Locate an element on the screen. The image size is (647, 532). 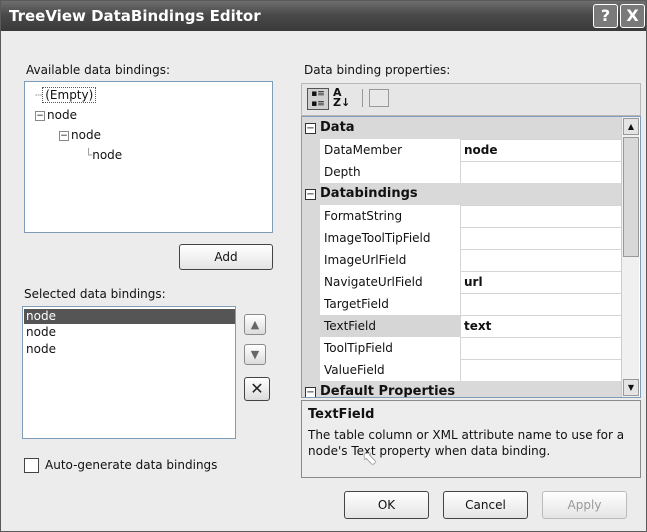
scroll-down-icon: ▼ is located at coordinates (631, 387).